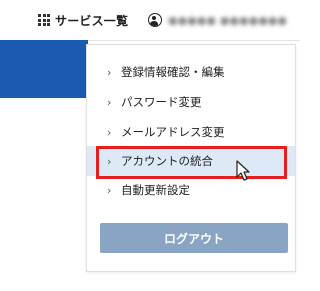 This screenshot has height=291, width=320. Describe the element at coordinates (228, 20) in the screenshot. I see `user-name: ●●●●● ●●●●●●●` at that location.